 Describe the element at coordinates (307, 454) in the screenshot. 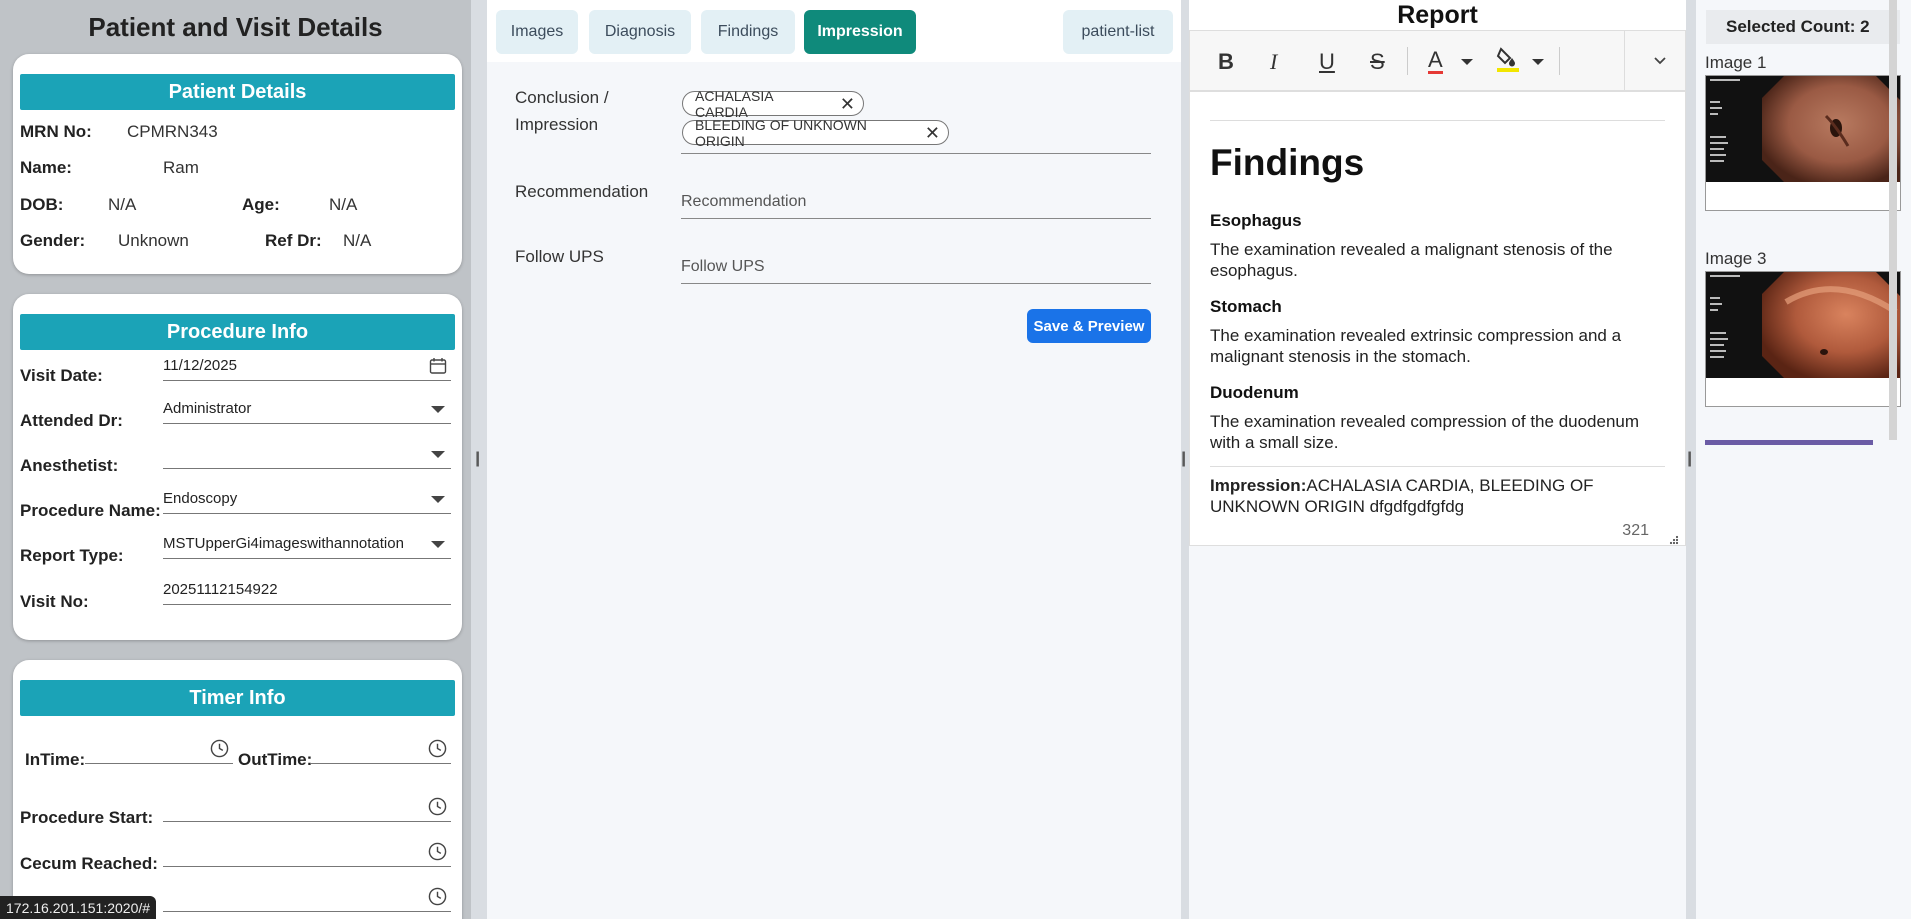

I see `anesthetist-select` at that location.